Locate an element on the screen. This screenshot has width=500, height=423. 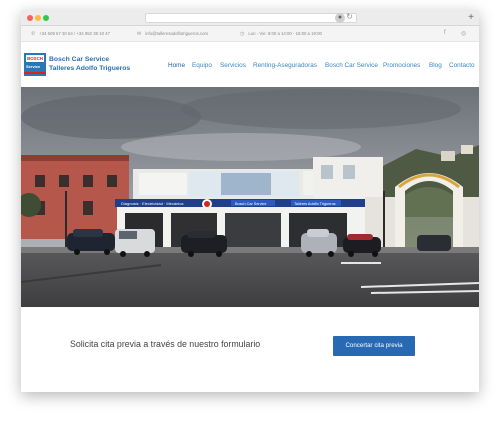
email-info: ✉ info@talleresadolfotrigueros.com is located at coordinates (172, 34).